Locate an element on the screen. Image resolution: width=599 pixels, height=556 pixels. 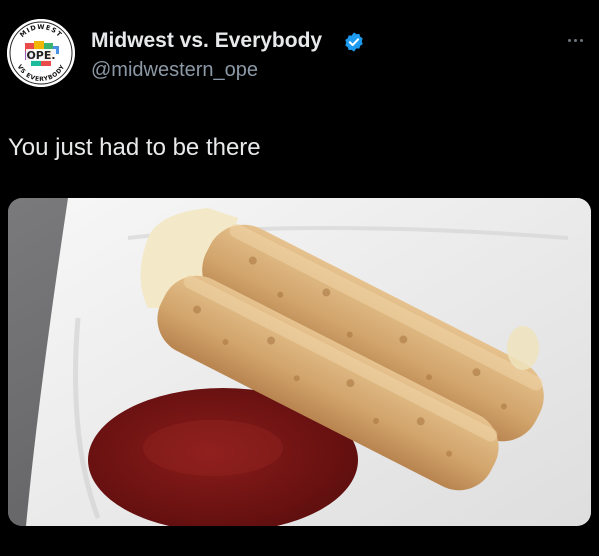
midwest-ope-logo: MIDWEST VS EVERYBODY OPE. is located at coordinates (41, 53).